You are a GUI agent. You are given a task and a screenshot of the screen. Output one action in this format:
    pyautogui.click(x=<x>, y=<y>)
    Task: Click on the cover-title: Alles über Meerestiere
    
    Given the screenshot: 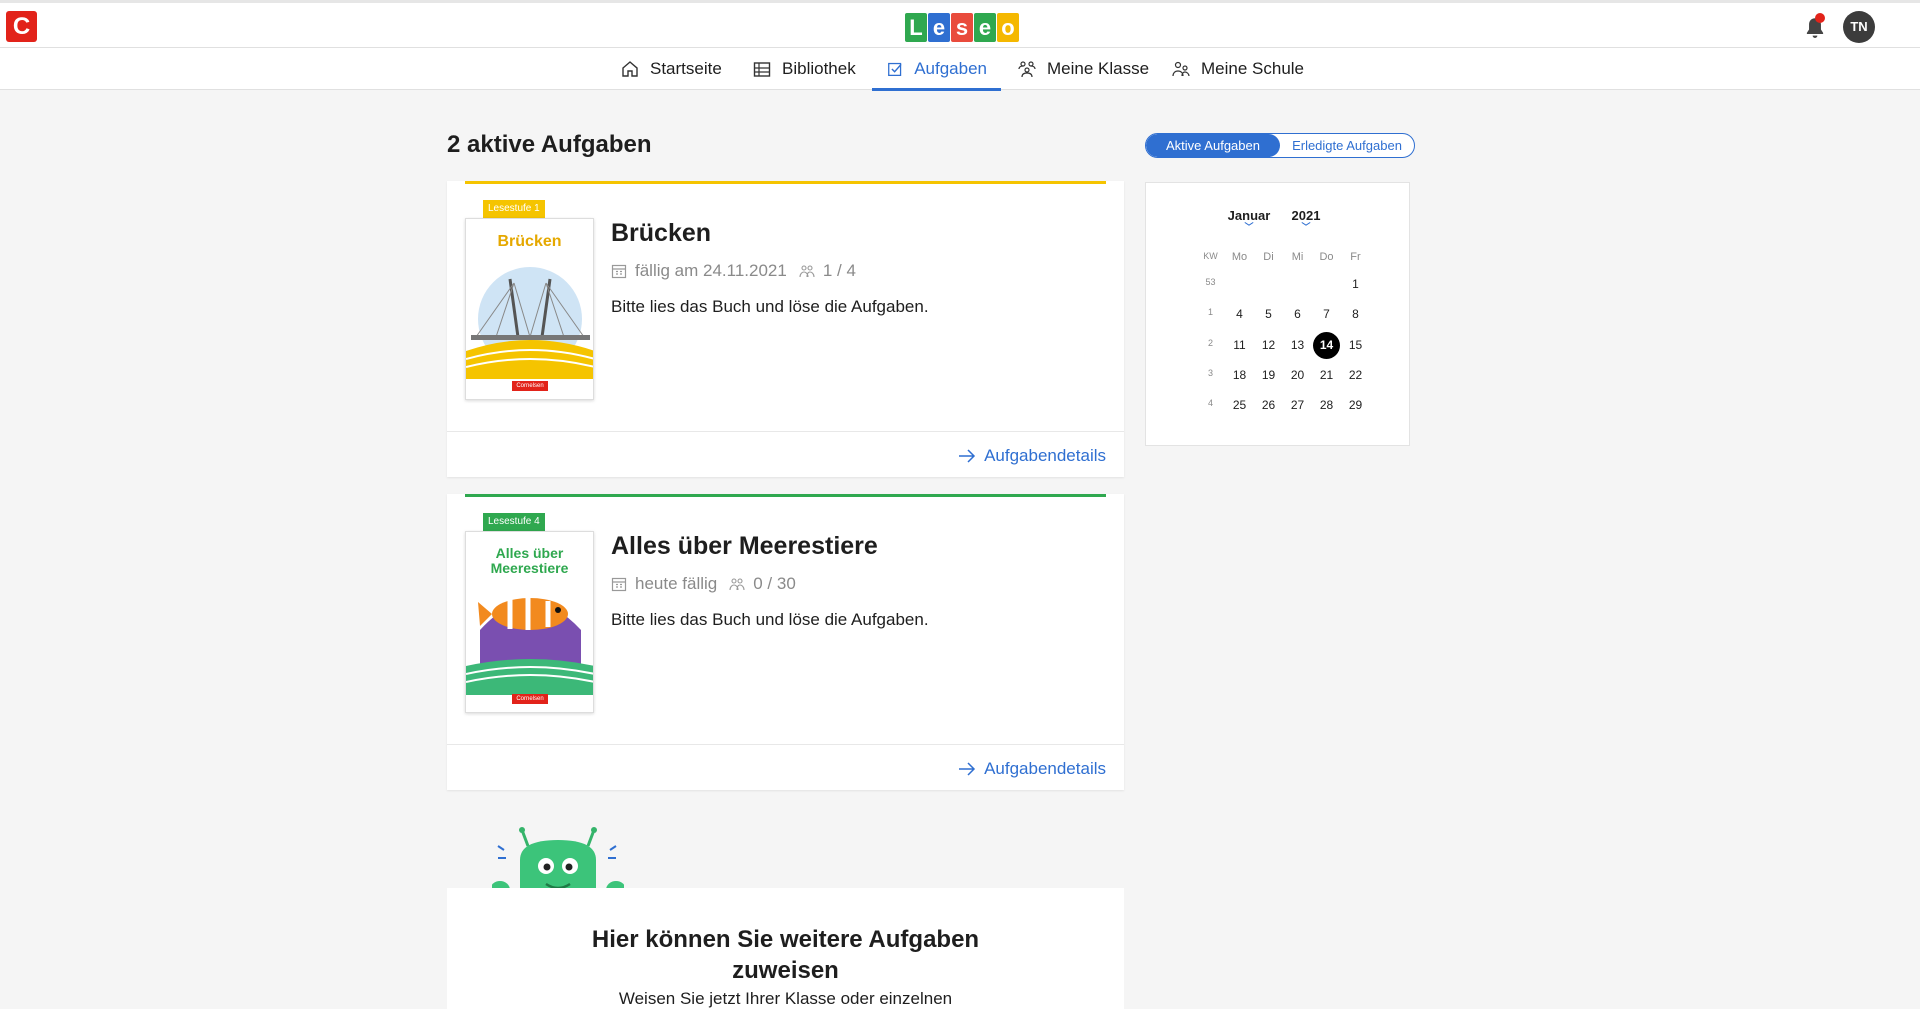 What is the action you would take?
    pyautogui.click(x=529, y=561)
    